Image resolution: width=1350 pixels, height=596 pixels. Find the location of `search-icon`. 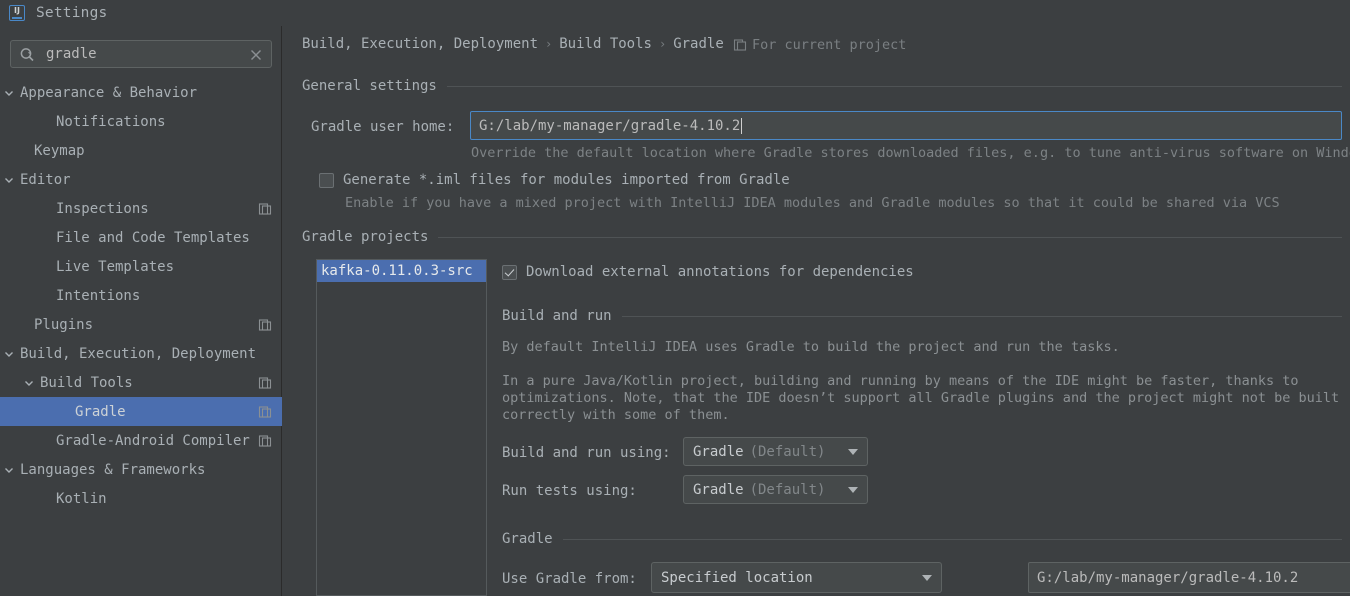

search-icon is located at coordinates (28, 55).